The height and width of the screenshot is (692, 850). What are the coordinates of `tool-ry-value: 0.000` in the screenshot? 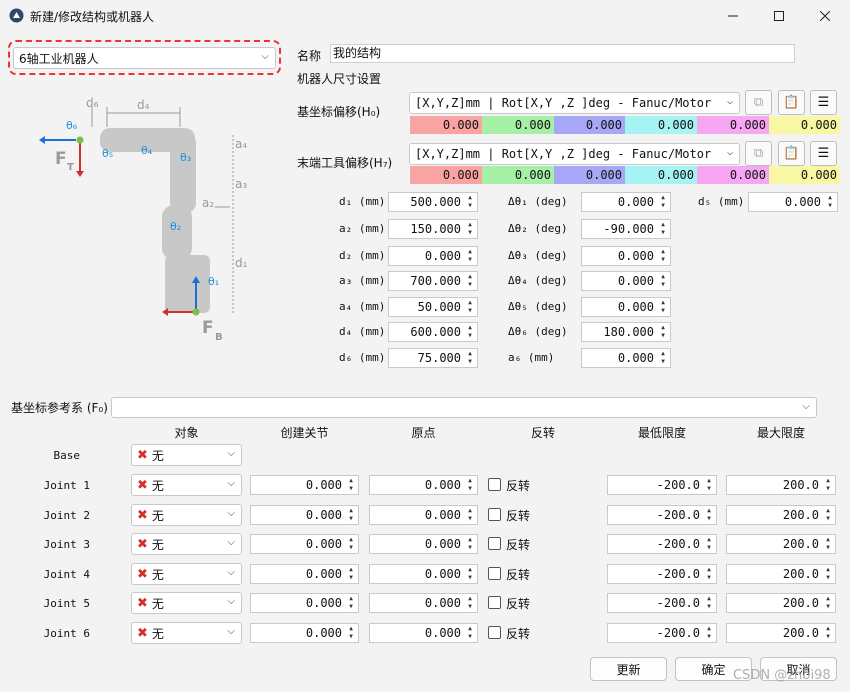 It's located at (733, 175).